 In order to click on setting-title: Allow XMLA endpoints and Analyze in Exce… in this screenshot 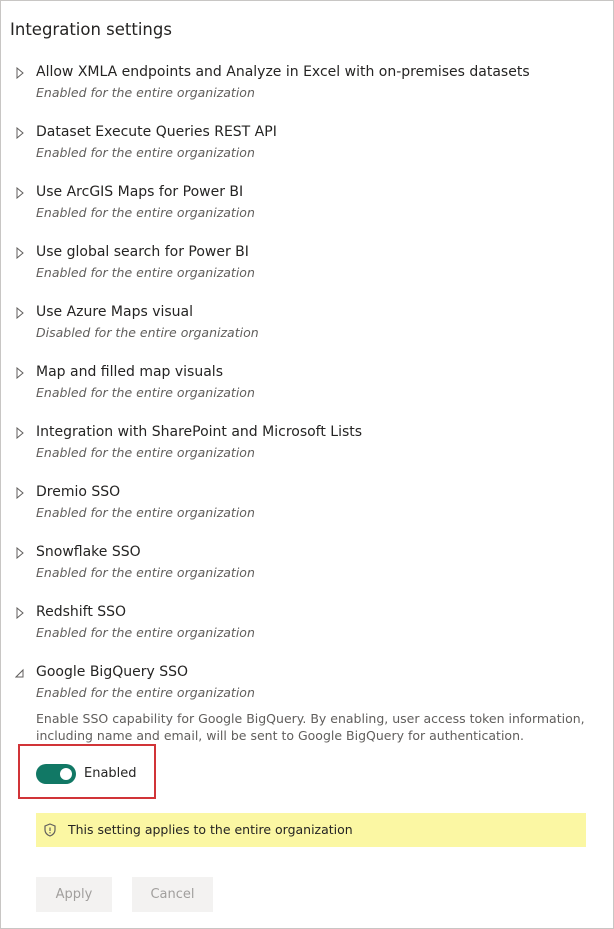, I will do `click(283, 72)`.